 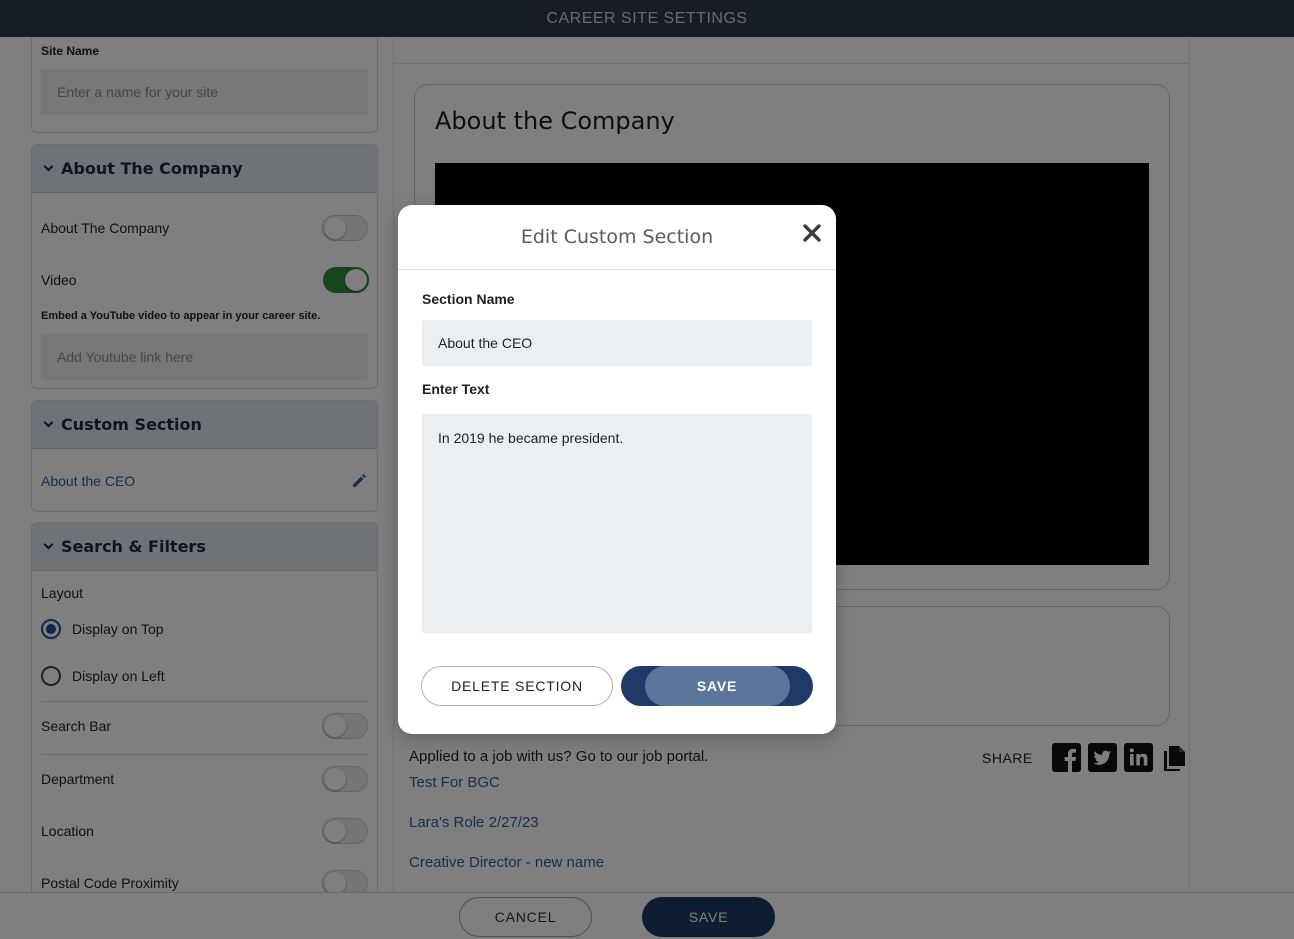 I want to click on section-name-label: Section Name, so click(x=468, y=299).